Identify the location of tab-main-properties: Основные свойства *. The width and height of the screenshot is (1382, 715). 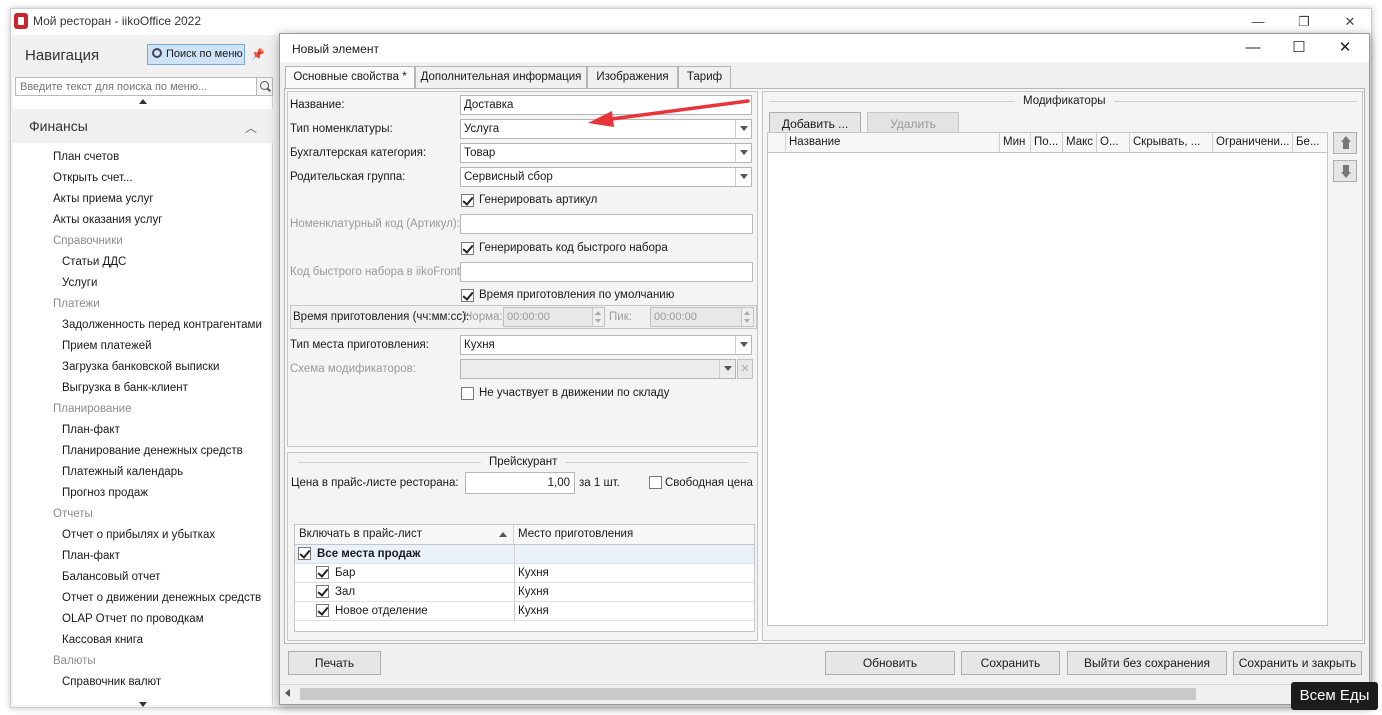
(350, 77).